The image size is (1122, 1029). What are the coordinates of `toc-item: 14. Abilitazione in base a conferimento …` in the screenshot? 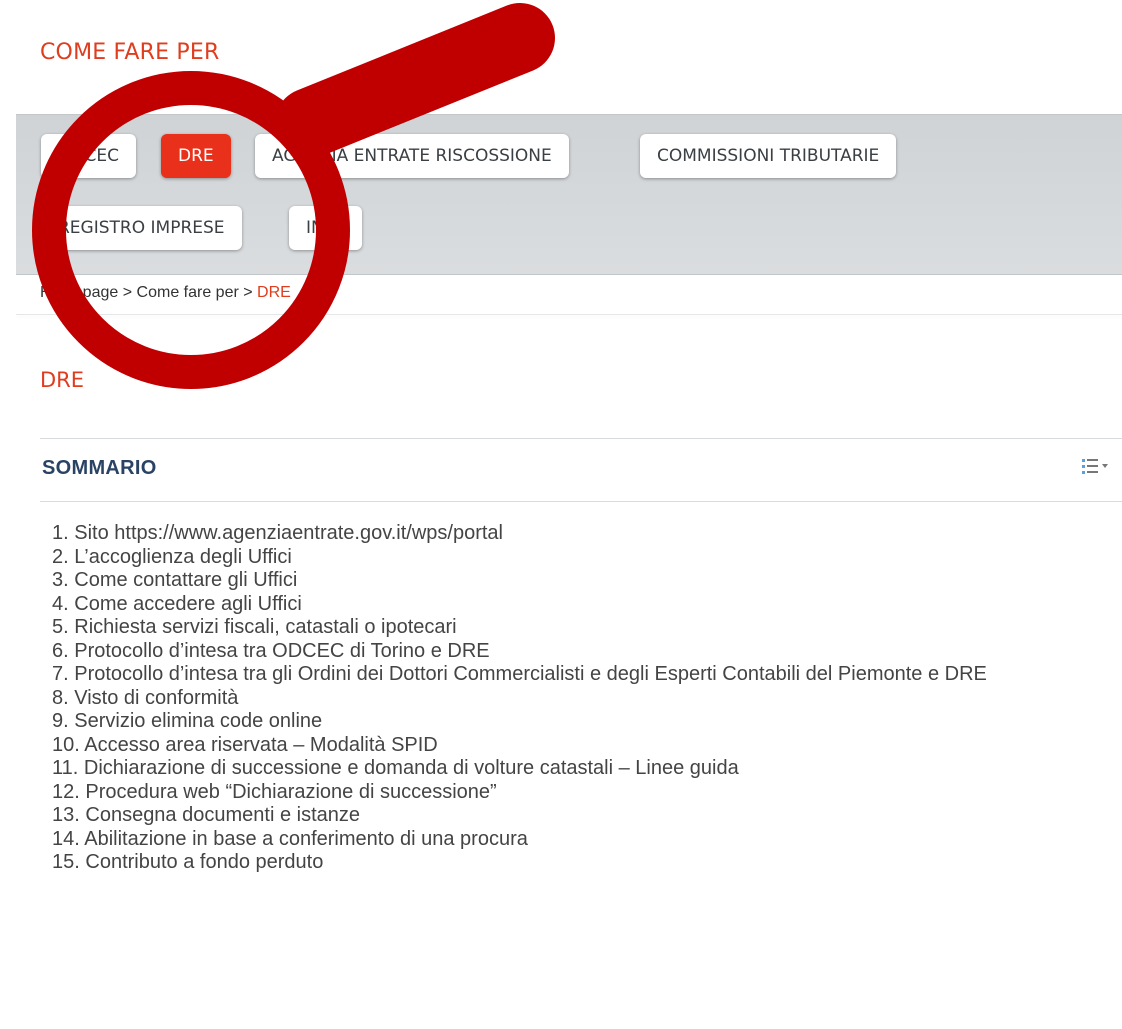 It's located at (570, 840).